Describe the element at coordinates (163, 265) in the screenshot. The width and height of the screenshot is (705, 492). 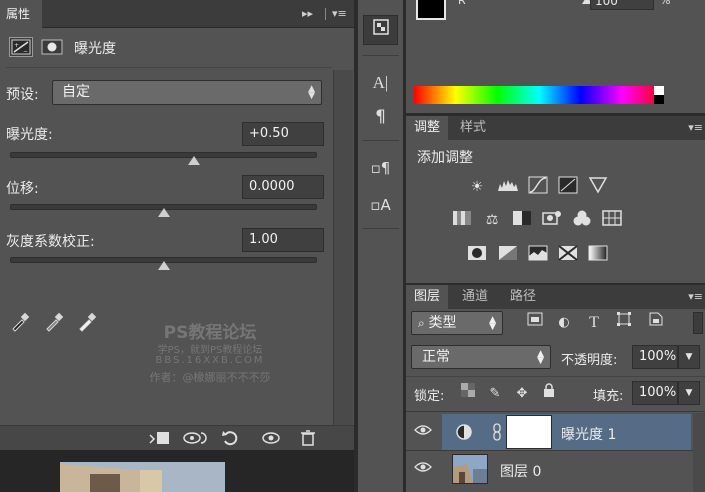
I see `gamma-slider-thumb` at that location.